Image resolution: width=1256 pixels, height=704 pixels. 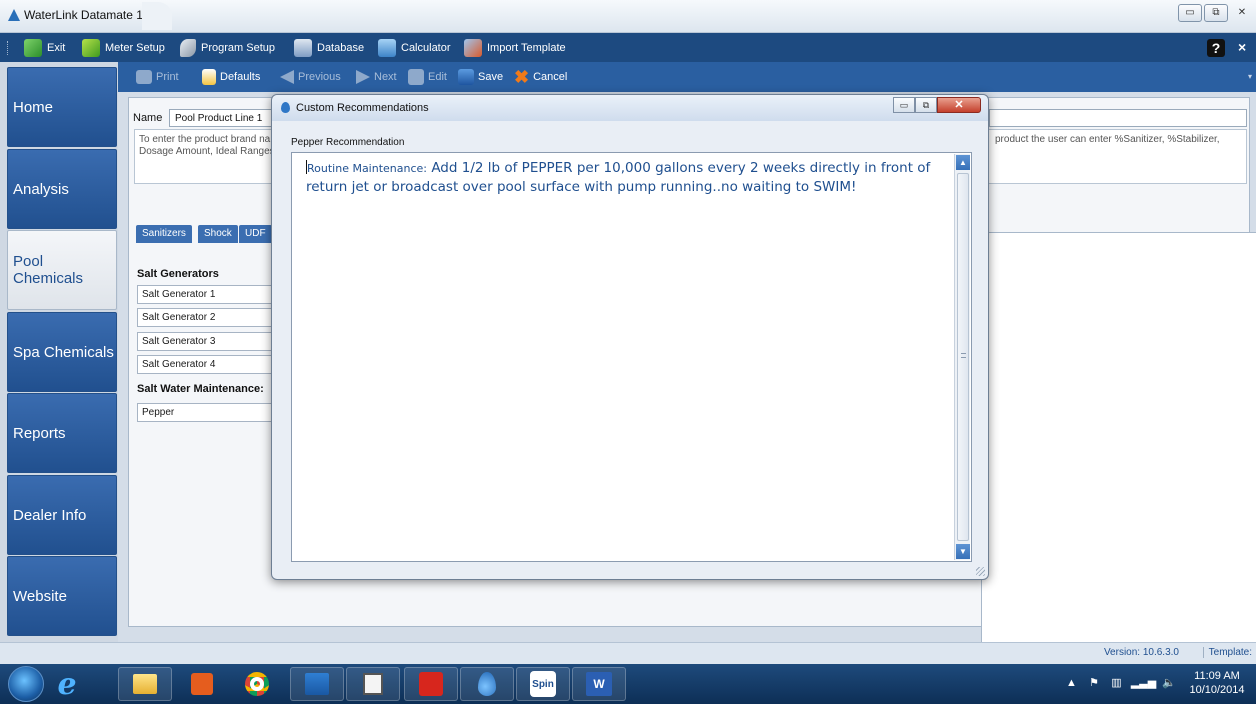 What do you see at coordinates (285, 107) in the screenshot?
I see `waterdrop-icon` at bounding box center [285, 107].